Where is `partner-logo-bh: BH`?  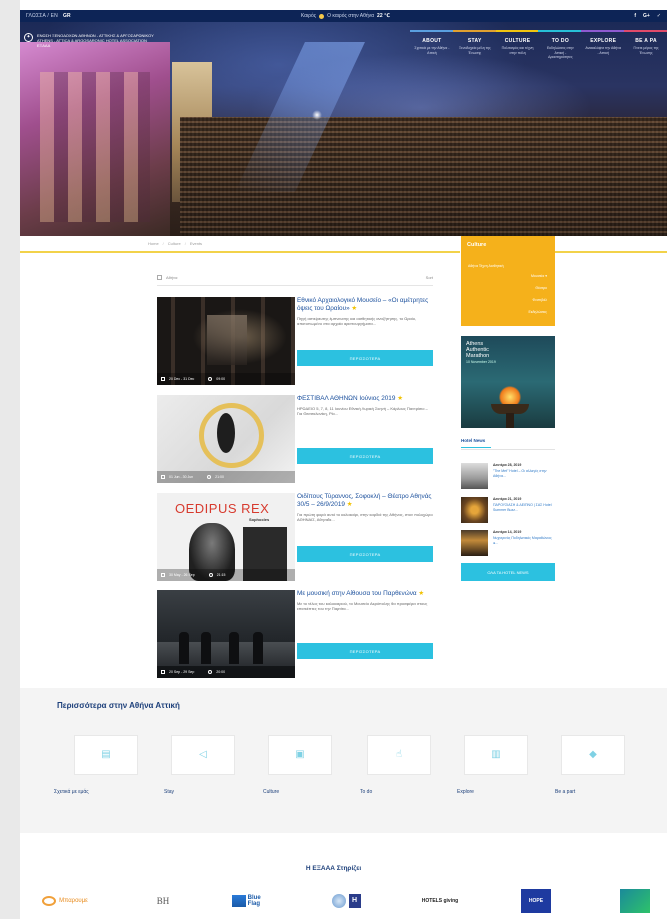
partner-logo-bh: BH is located at coordinates (163, 901).